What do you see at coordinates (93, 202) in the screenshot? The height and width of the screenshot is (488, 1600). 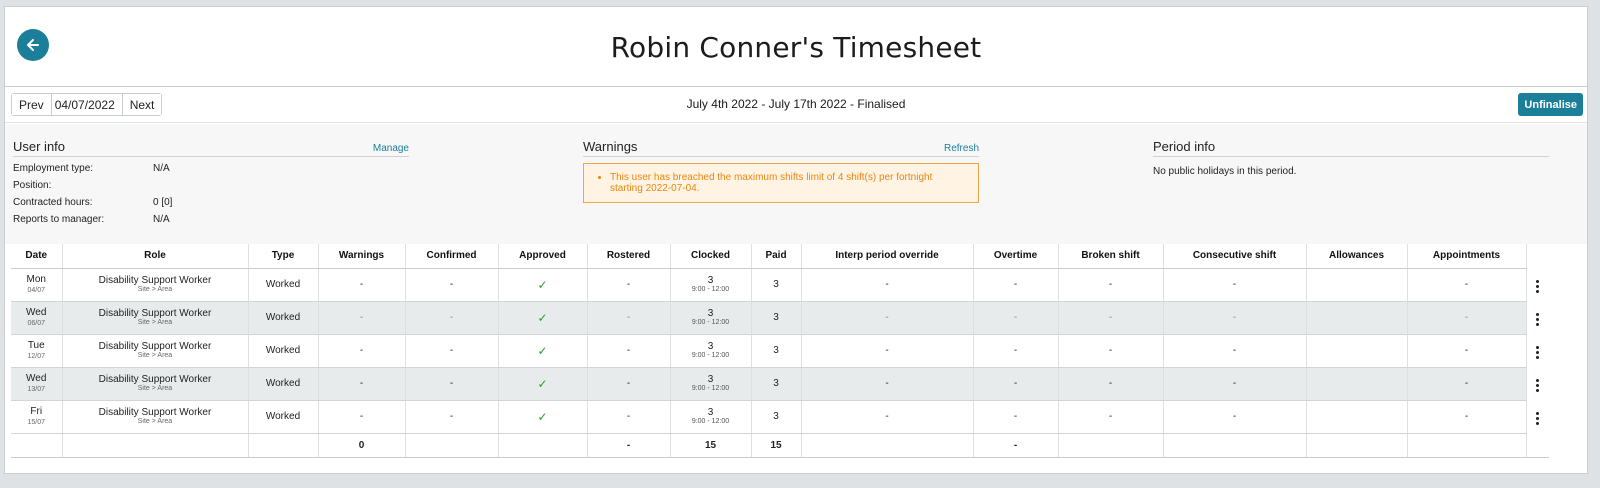 I see `contracted-hours-row: Contracted hours: 0 [0]` at bounding box center [93, 202].